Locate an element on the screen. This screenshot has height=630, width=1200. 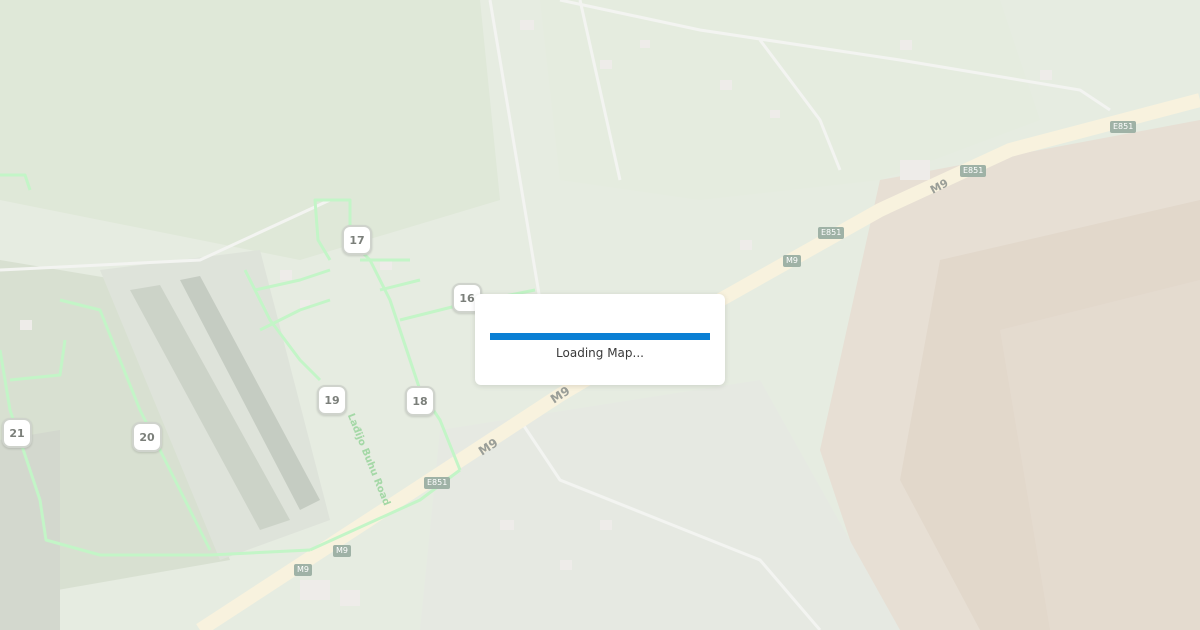
route-marker-18: 18 is located at coordinates (420, 401).